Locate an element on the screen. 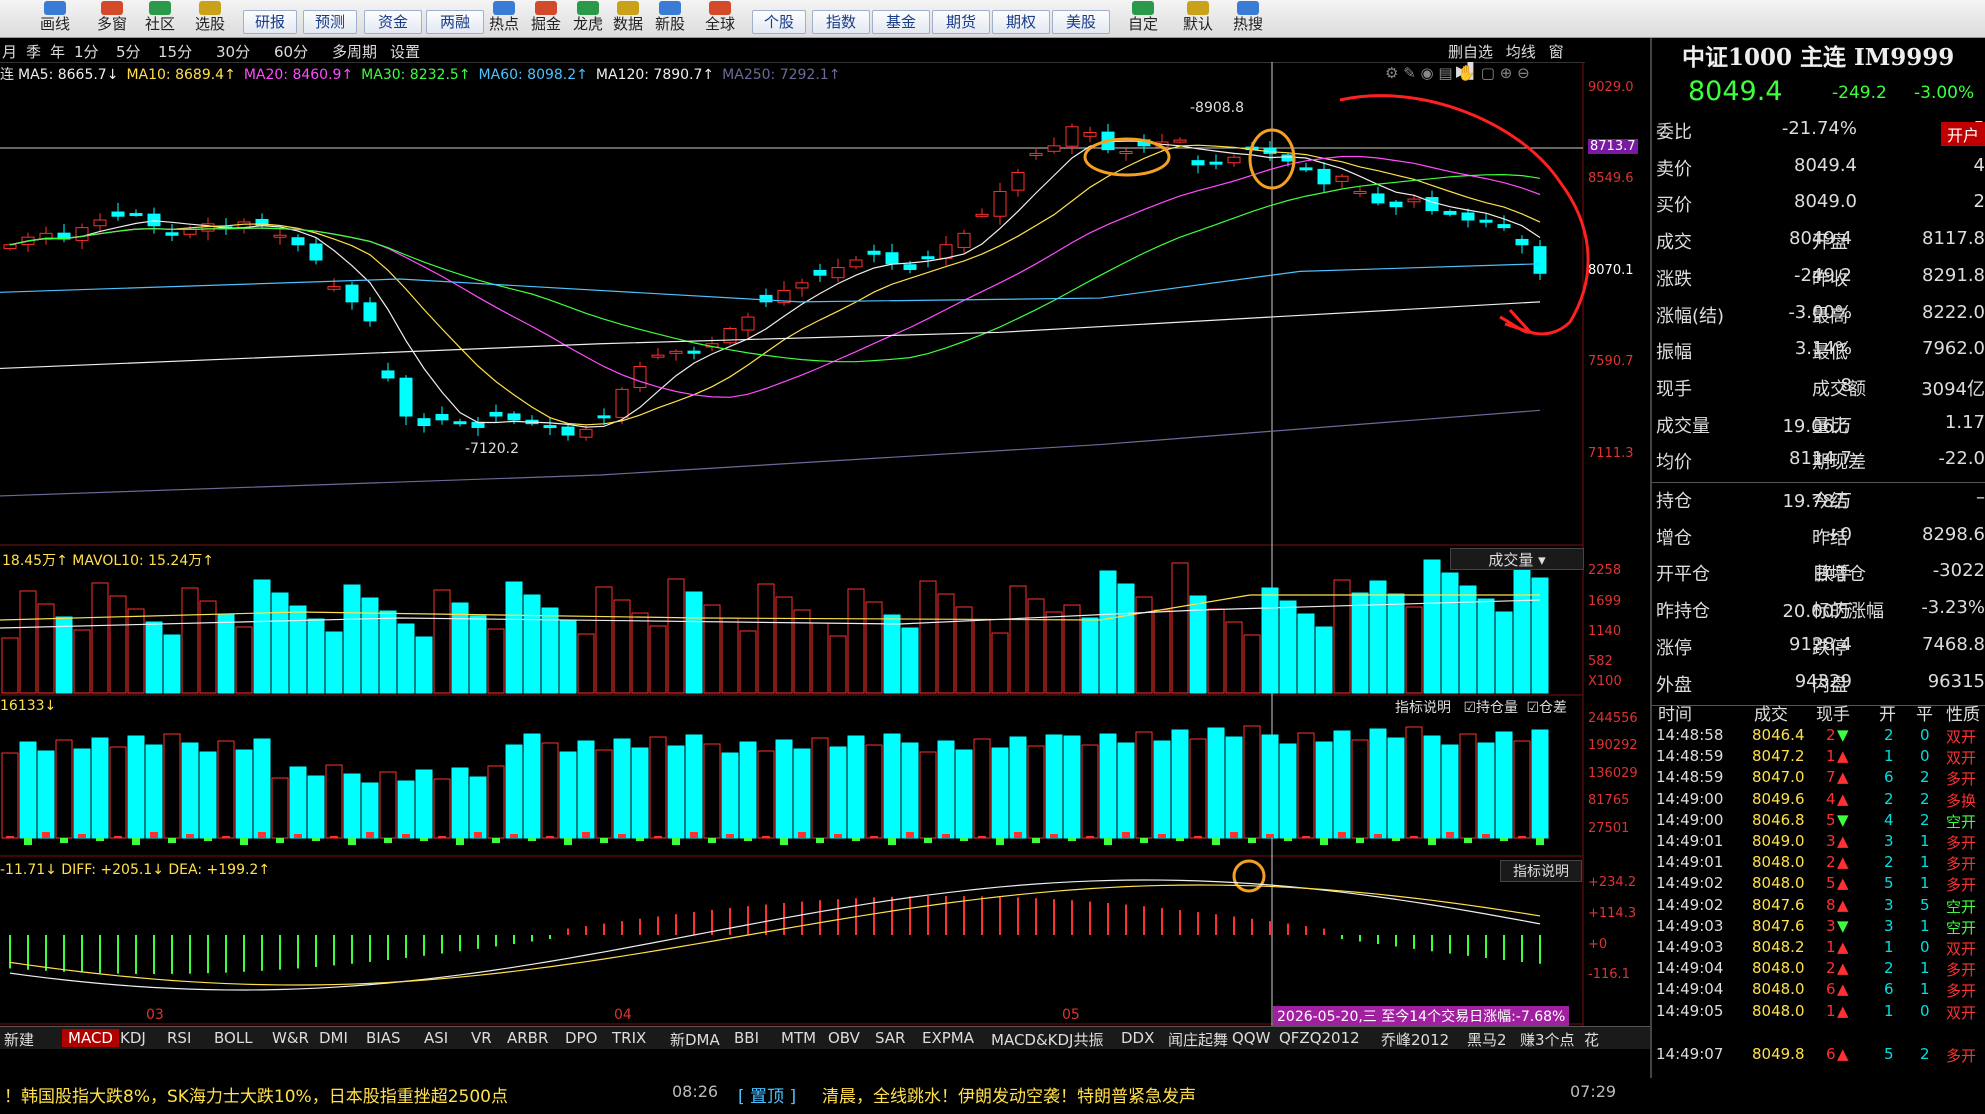 This screenshot has width=1985, height=1114. toolbar-数据: 数据 is located at coordinates (628, 18).